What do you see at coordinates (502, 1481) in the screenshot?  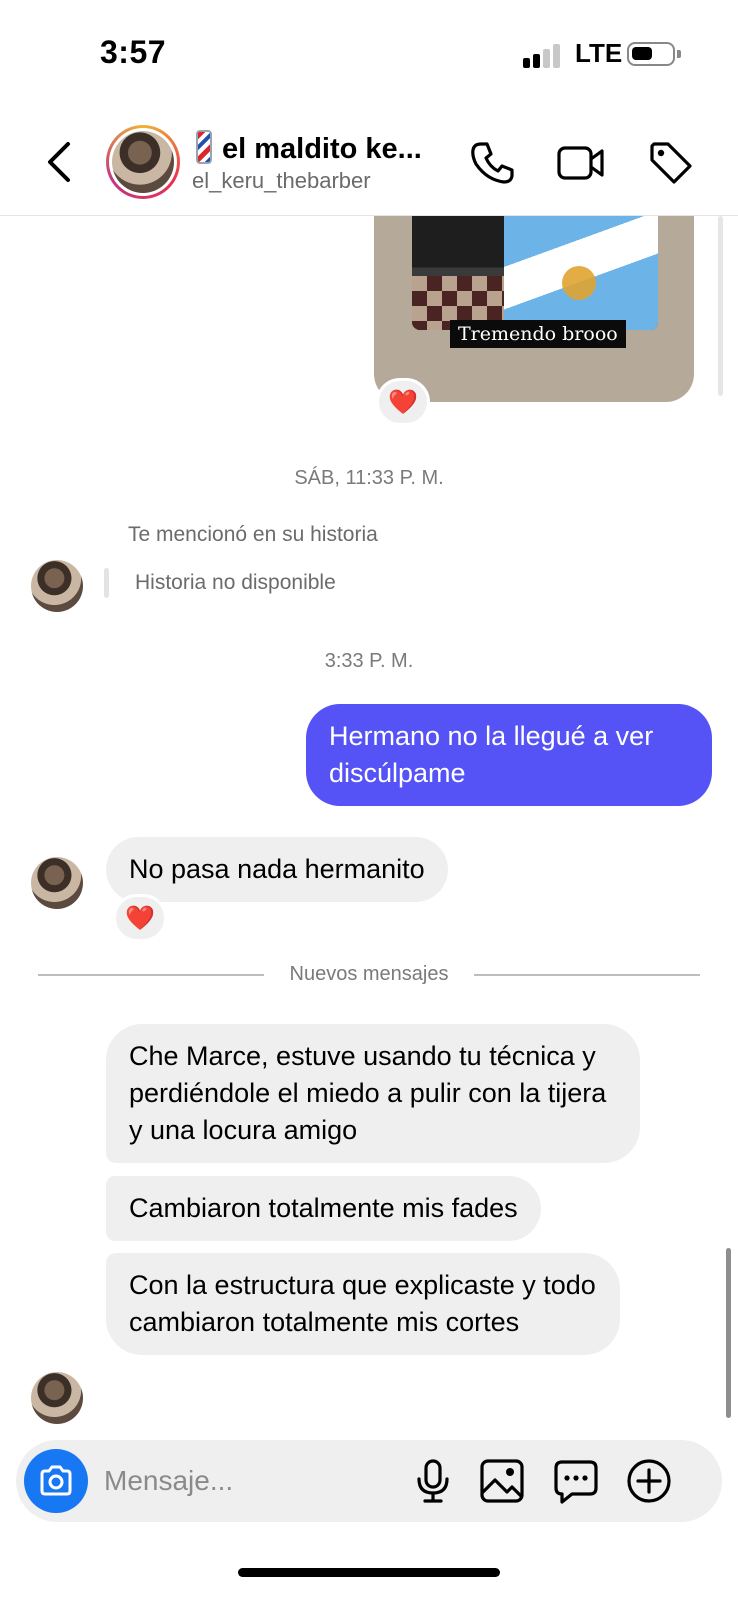 I see `image-icon` at bounding box center [502, 1481].